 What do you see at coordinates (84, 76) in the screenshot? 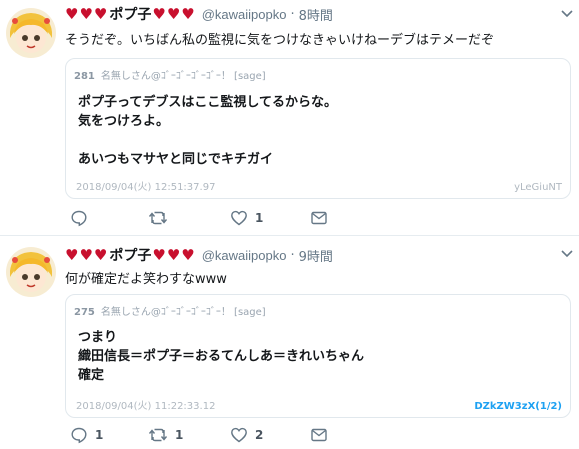
I see `post-number: 281` at bounding box center [84, 76].